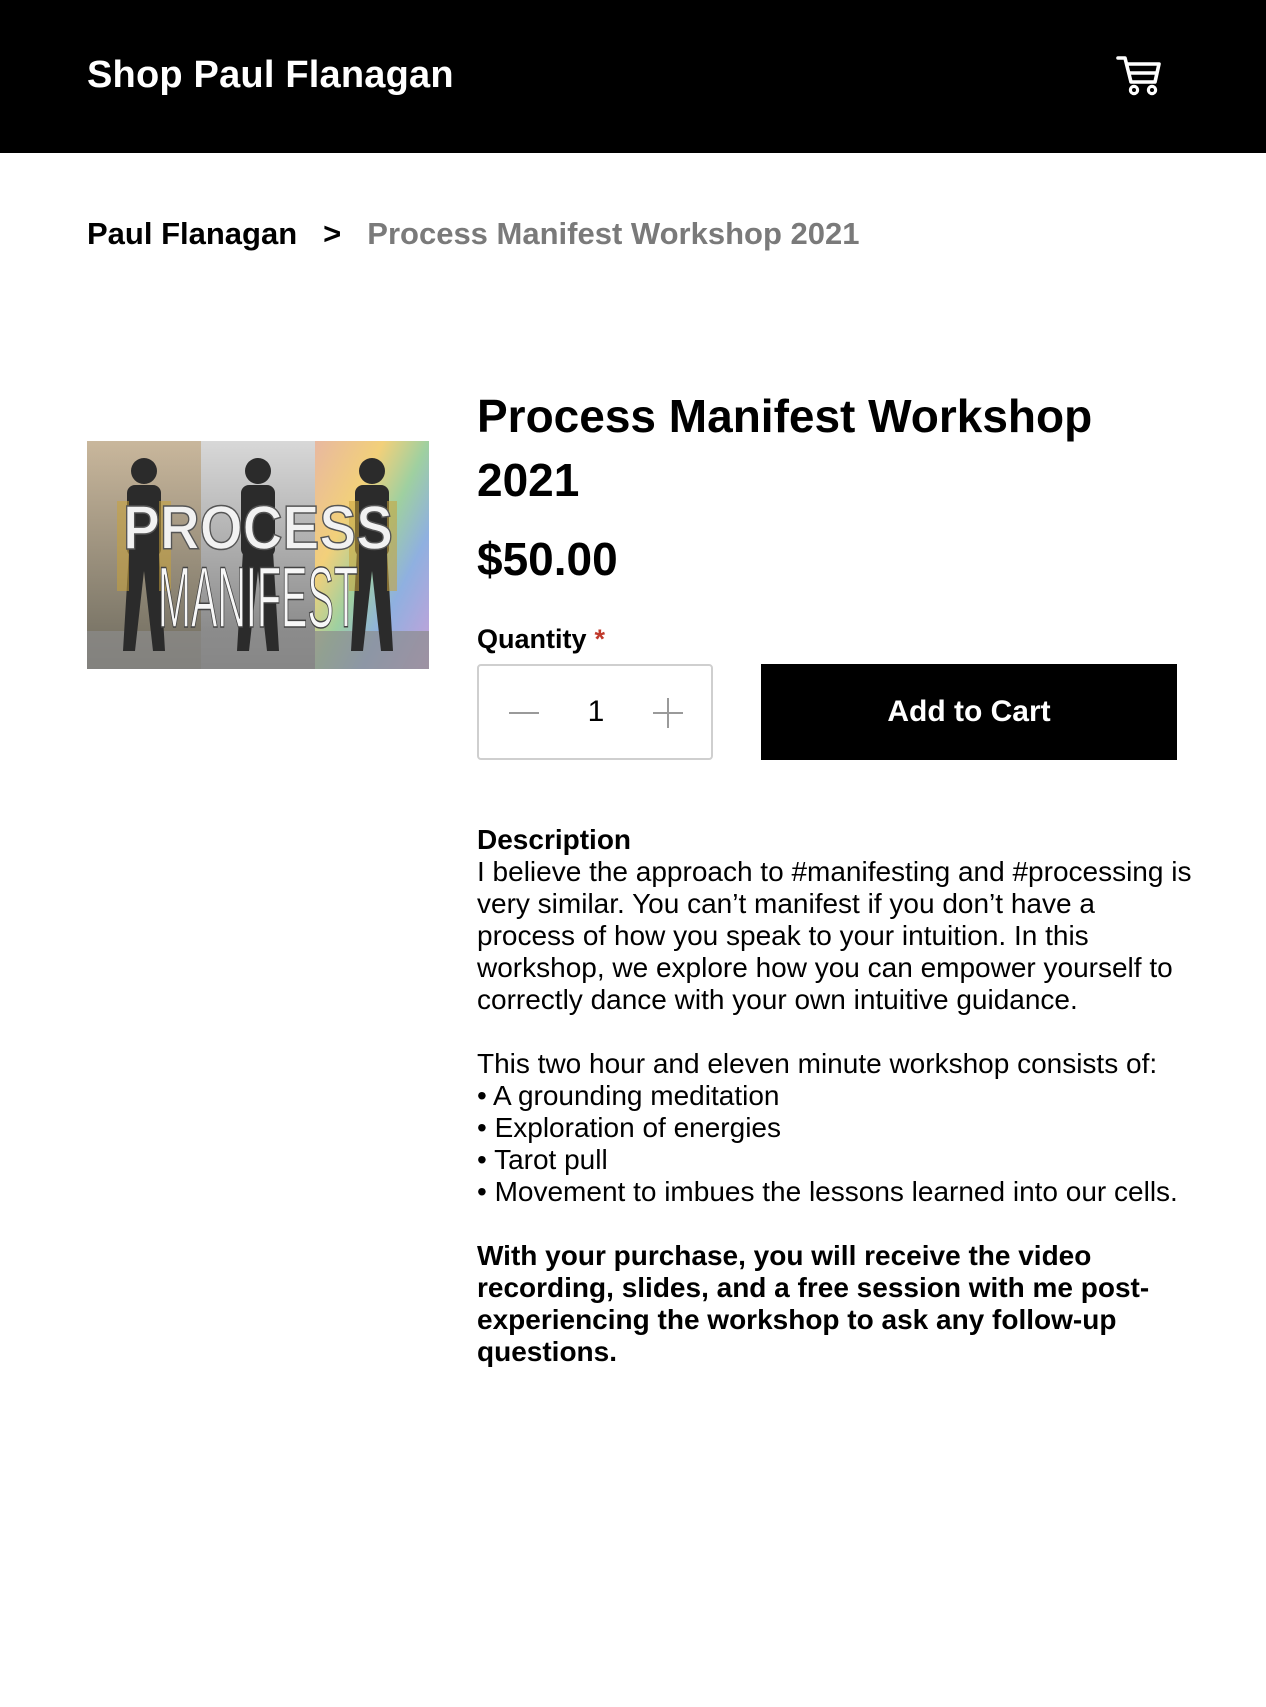 This screenshot has height=1707, width=1266. I want to click on product-price: $50.00, so click(547, 559).